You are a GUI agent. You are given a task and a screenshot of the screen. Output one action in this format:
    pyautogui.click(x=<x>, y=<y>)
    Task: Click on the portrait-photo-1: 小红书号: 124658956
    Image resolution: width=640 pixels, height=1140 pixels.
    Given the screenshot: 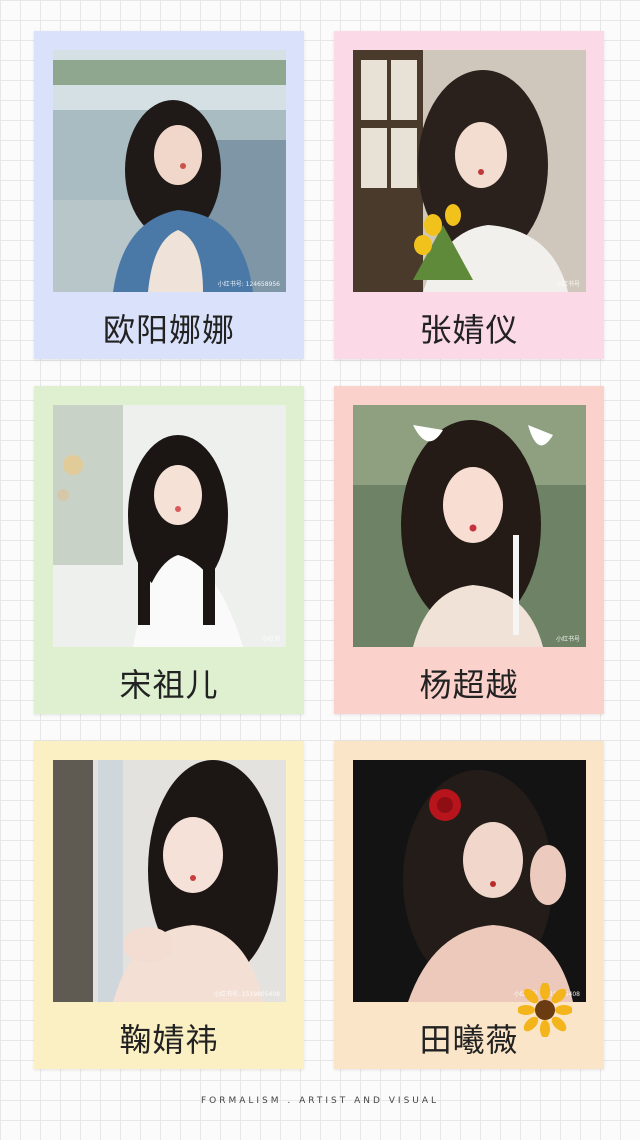 What is the action you would take?
    pyautogui.click(x=169, y=171)
    